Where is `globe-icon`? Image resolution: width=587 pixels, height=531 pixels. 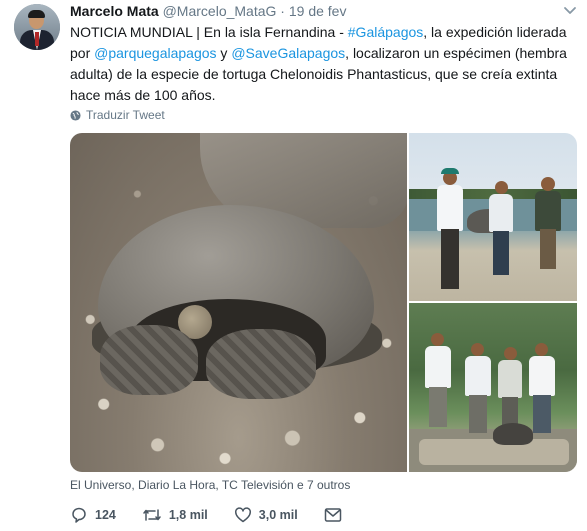
globe-icon is located at coordinates (75, 115).